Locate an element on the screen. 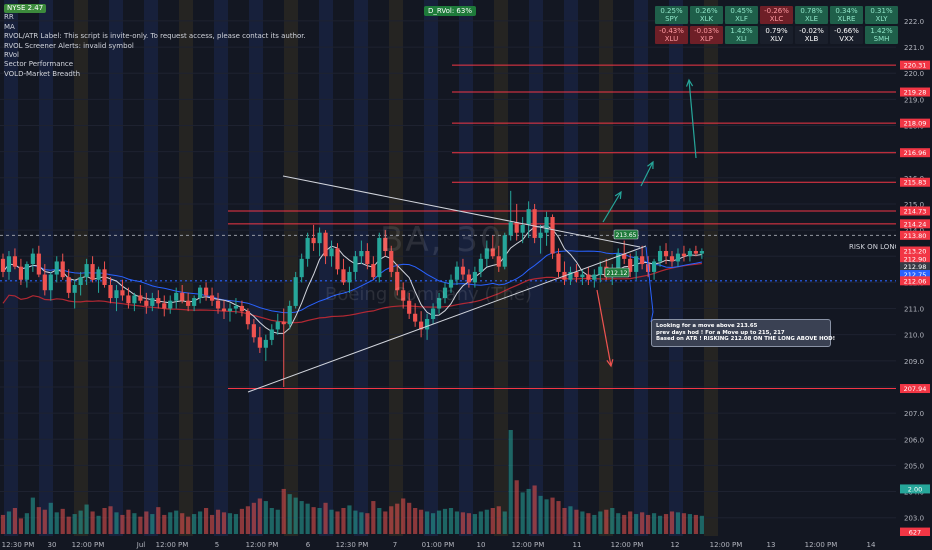 The image size is (932, 550). sector-ticker: XLY is located at coordinates (881, 19).